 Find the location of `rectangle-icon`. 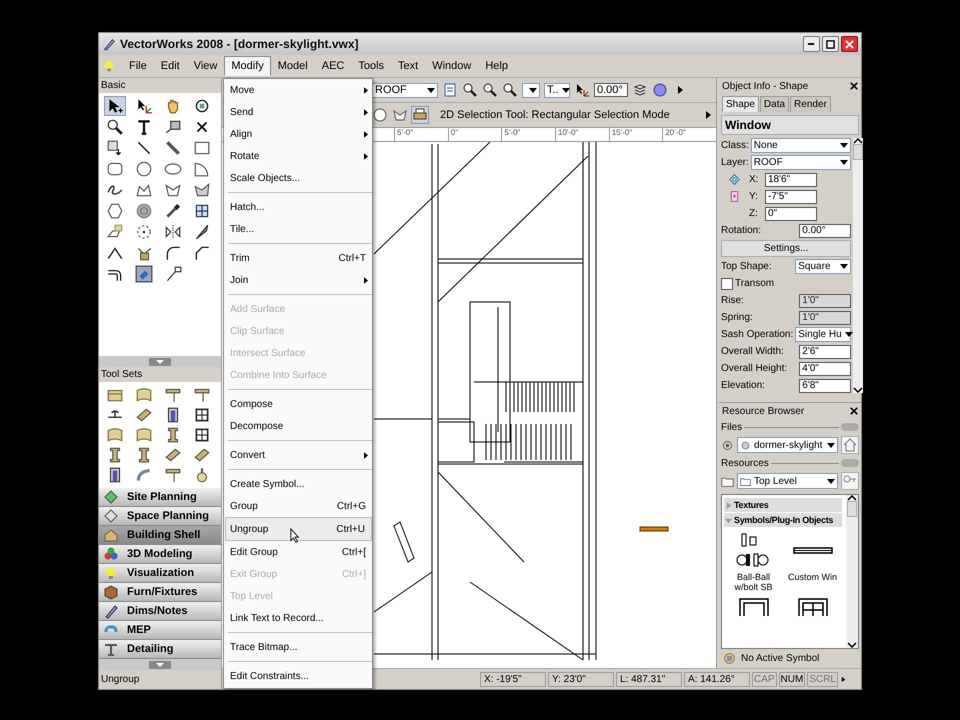

rectangle-icon is located at coordinates (202, 148).